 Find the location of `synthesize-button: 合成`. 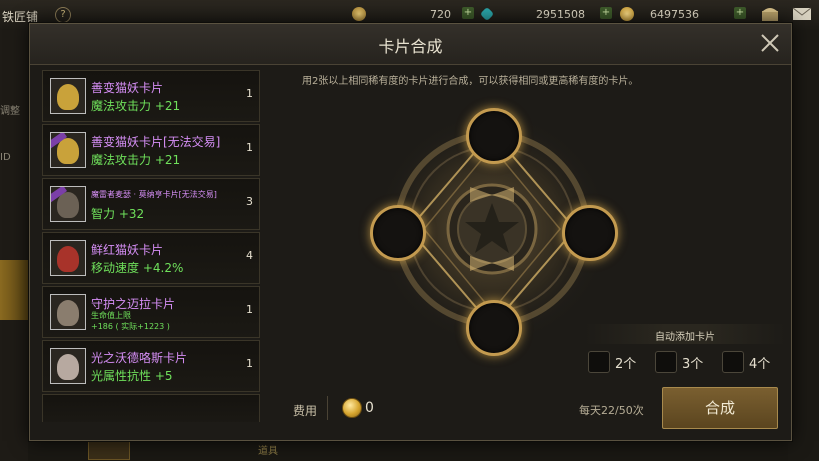

synthesize-button: 合成 is located at coordinates (720, 408).